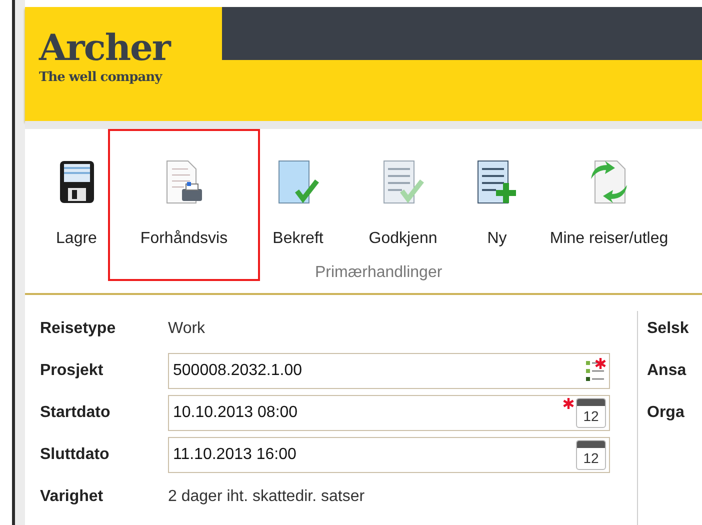 This screenshot has width=702, height=525. Describe the element at coordinates (389, 413) in the screenshot. I see `date-field: 10.10.2013 08:00 12` at that location.